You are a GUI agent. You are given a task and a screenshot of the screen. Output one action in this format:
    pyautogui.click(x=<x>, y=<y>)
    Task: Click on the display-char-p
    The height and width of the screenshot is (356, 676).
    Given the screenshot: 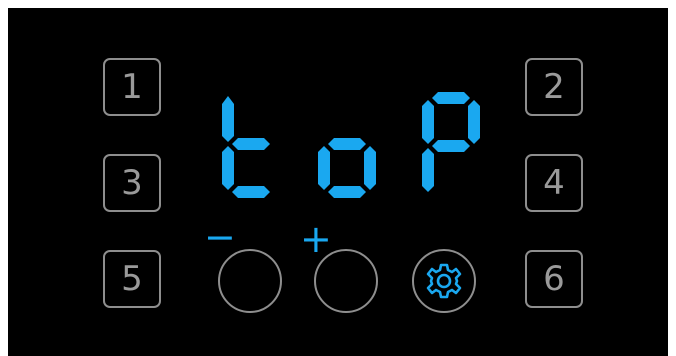 What is the action you would take?
    pyautogui.click(x=451, y=142)
    